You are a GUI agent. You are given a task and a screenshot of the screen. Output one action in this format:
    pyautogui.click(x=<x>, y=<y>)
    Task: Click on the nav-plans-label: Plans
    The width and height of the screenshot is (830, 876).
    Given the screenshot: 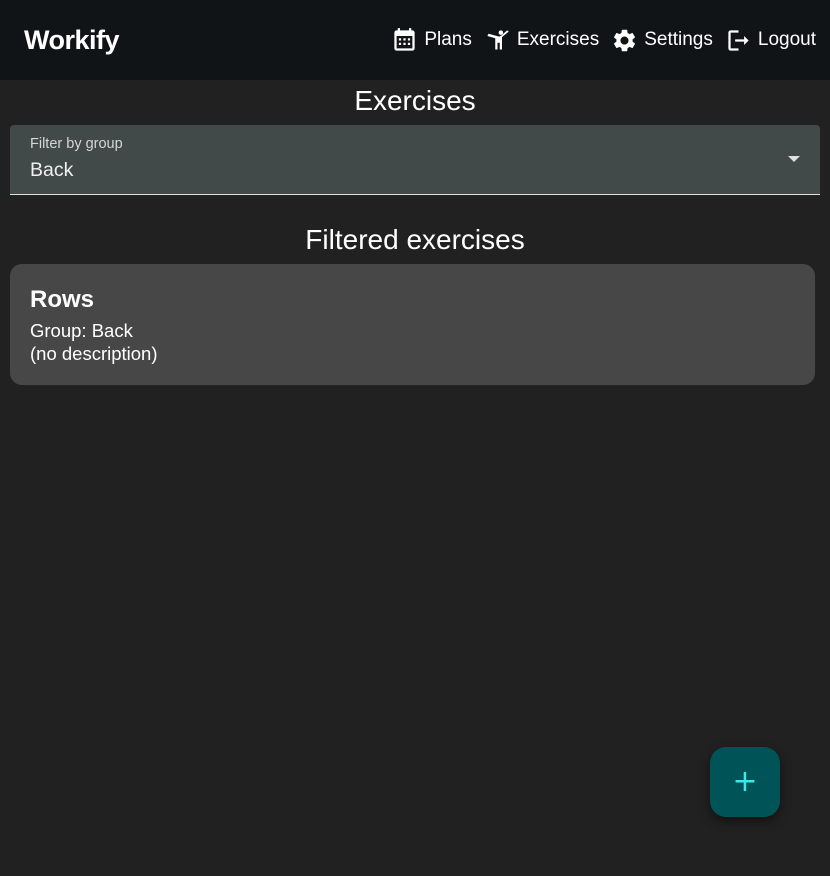 What is the action you would take?
    pyautogui.click(x=448, y=39)
    